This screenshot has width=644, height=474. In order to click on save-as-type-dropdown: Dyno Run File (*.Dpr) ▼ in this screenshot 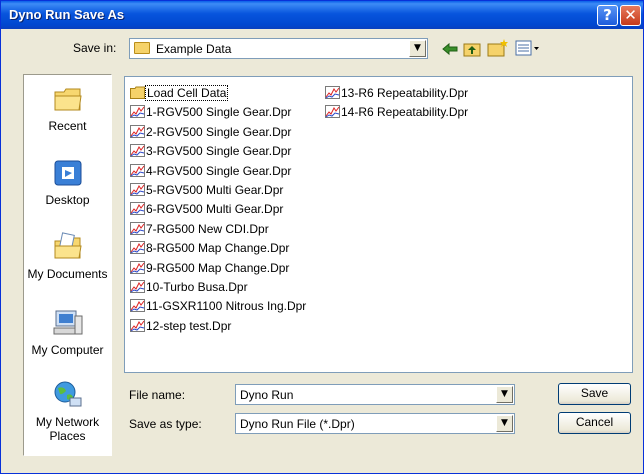, I will do `click(375, 423)`.